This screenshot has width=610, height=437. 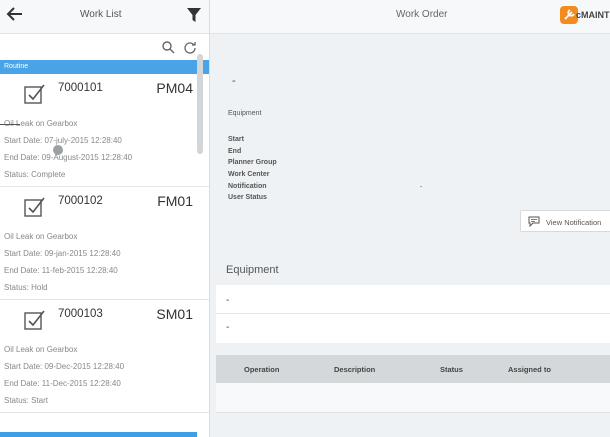 What do you see at coordinates (26, 287) in the screenshot?
I see `work-order-status: Status: Hold` at bounding box center [26, 287].